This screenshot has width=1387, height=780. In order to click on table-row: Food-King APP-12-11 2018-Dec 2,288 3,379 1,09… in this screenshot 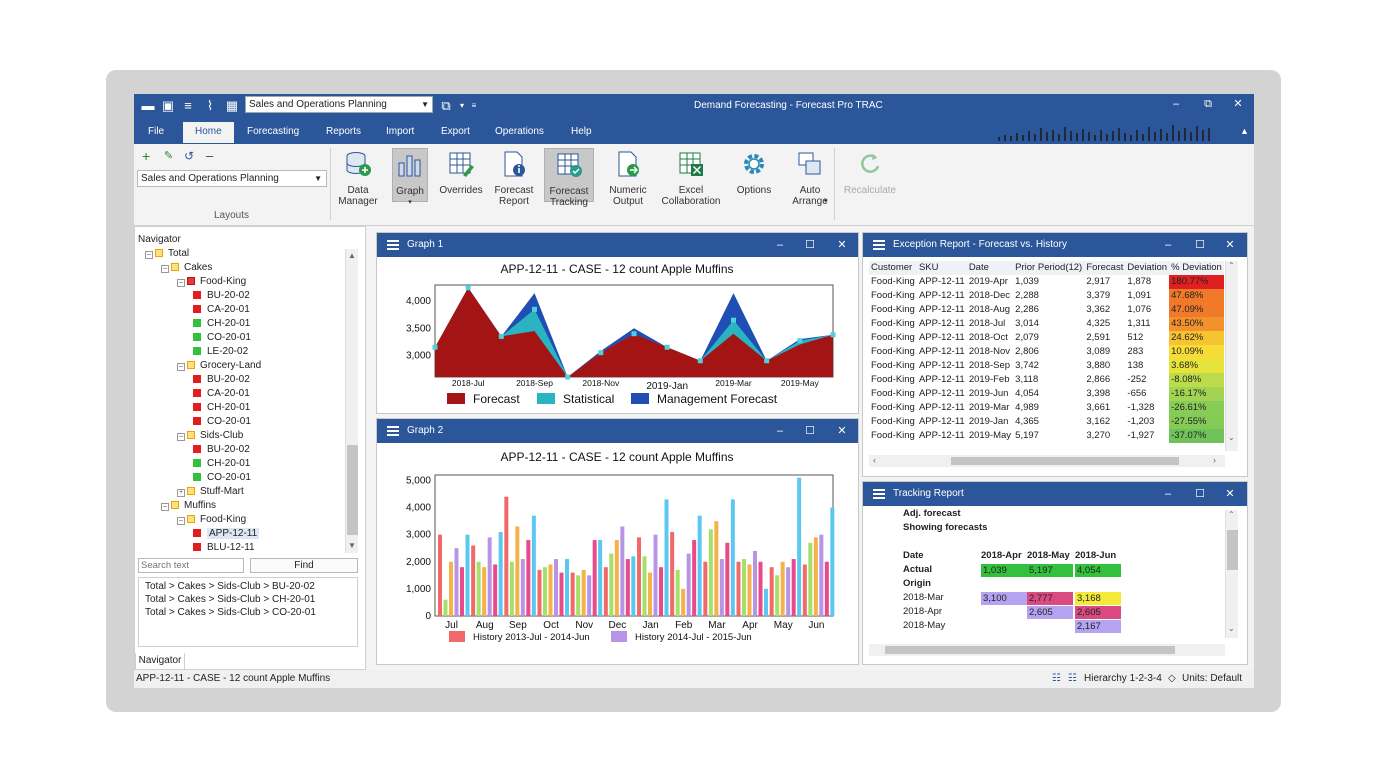, I will do `click(1046, 296)`.